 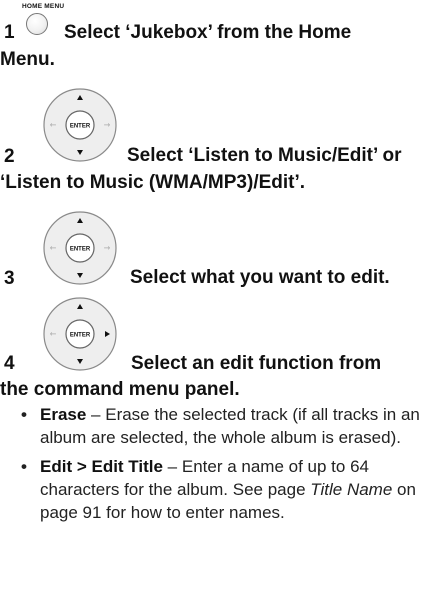 What do you see at coordinates (120, 389) in the screenshot?
I see `step-instruction-continued: the command menu panel.` at bounding box center [120, 389].